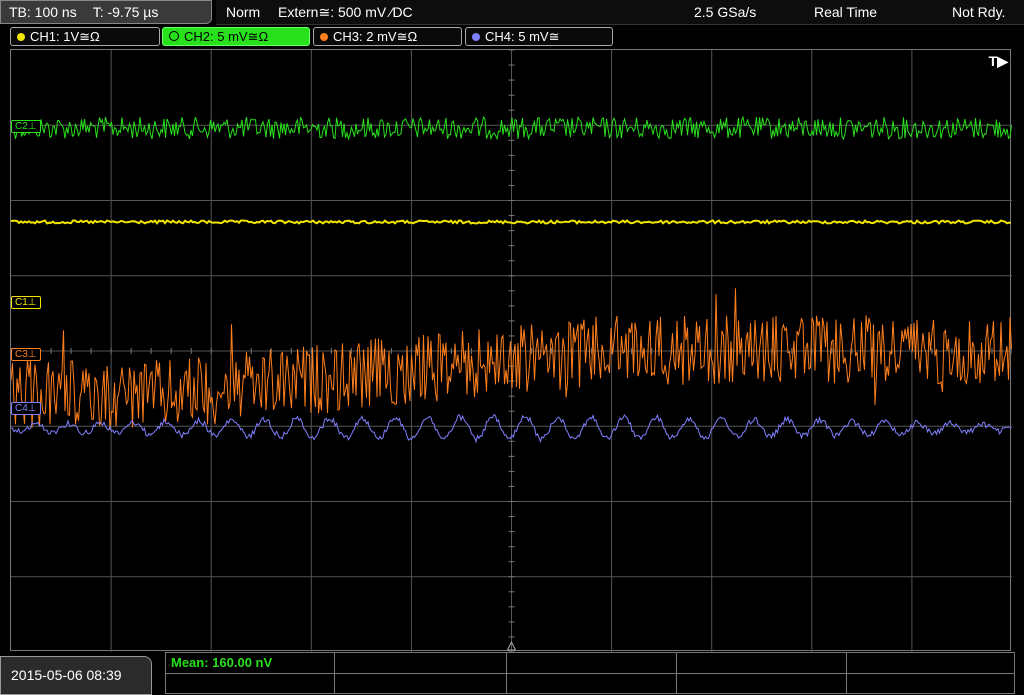 The height and width of the screenshot is (695, 1024). Describe the element at coordinates (979, 12) in the screenshot. I see `ready-status: Not Rdy.` at that location.